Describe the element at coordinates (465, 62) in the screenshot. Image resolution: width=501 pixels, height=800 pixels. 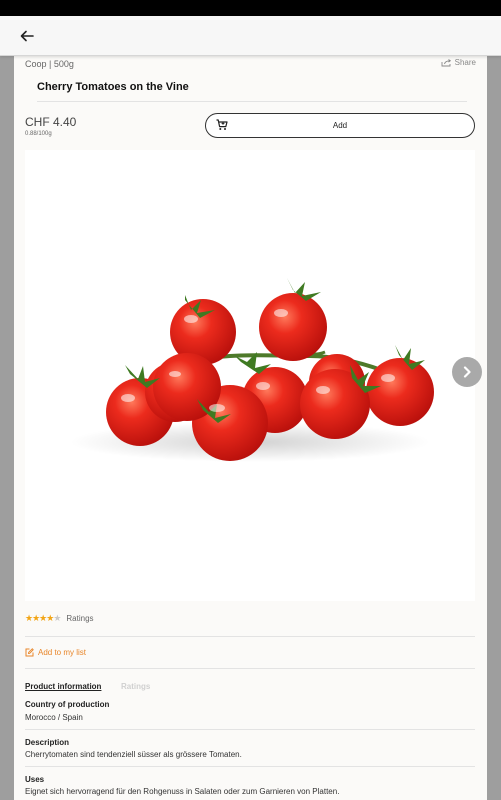
I see `share-label: Share` at that location.